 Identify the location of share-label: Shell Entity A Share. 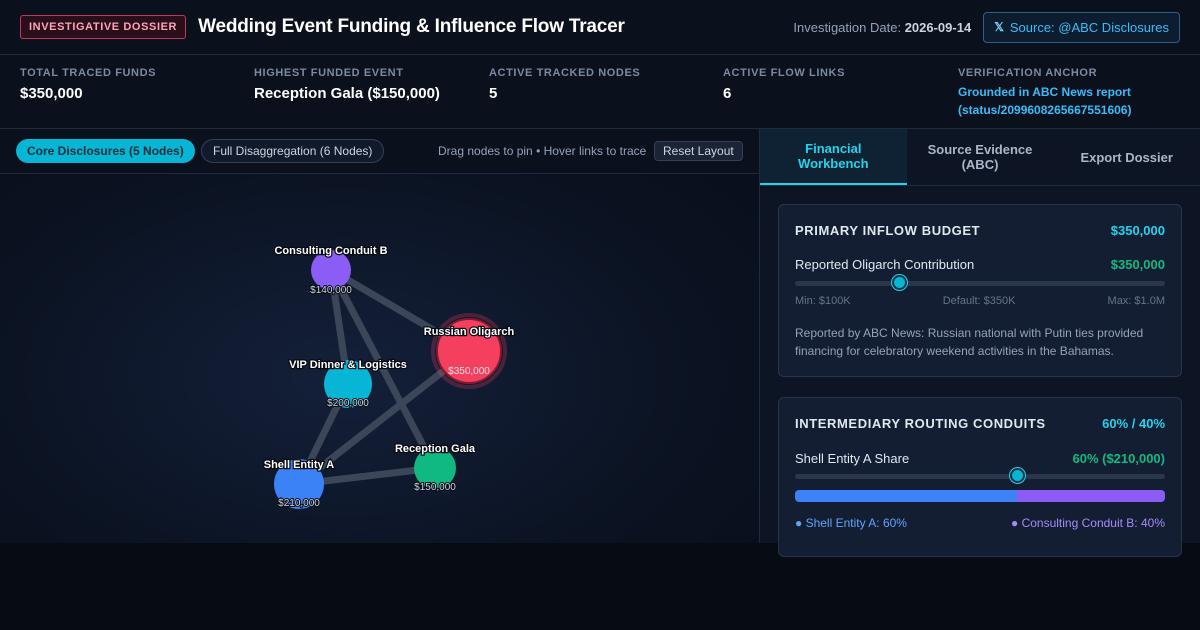
(852, 458).